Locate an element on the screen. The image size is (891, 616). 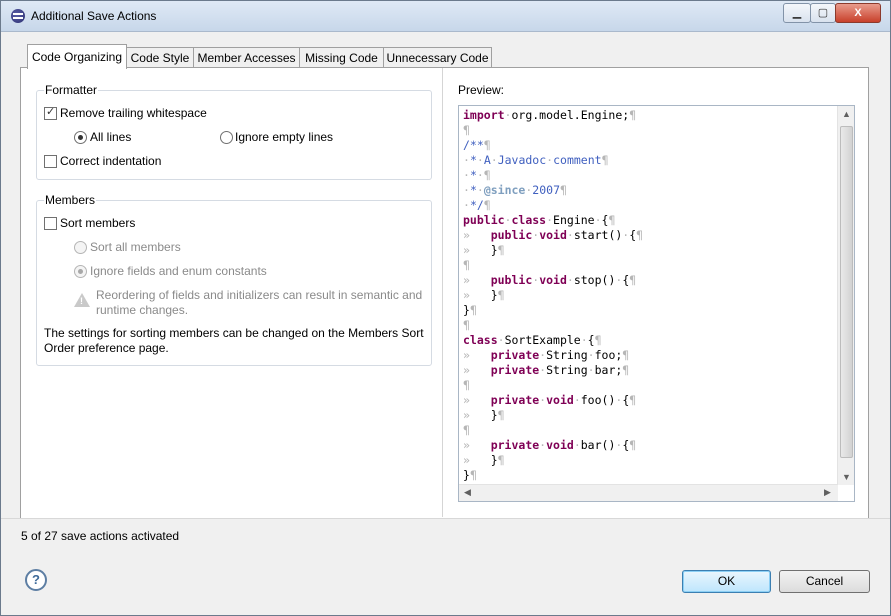
scroll-up-arrow-icon: ▲ is located at coordinates (846, 114).